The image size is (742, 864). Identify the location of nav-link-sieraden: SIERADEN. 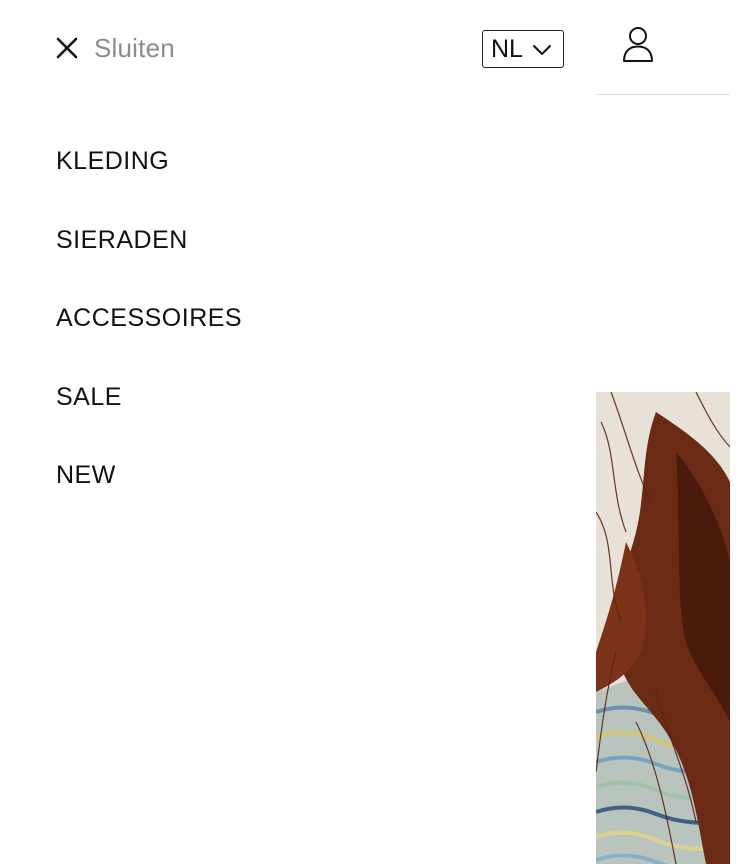
(122, 240).